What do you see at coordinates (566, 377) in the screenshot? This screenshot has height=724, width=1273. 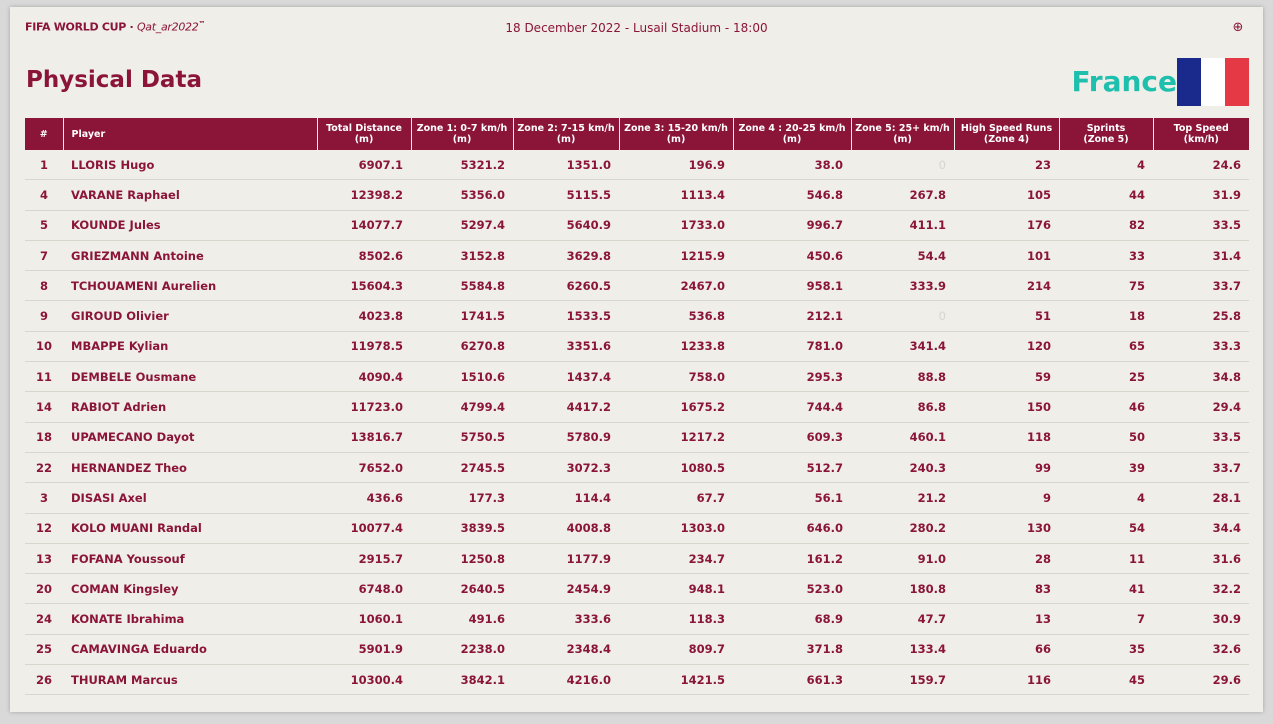 I see `stat-cell: 1437.4` at bounding box center [566, 377].